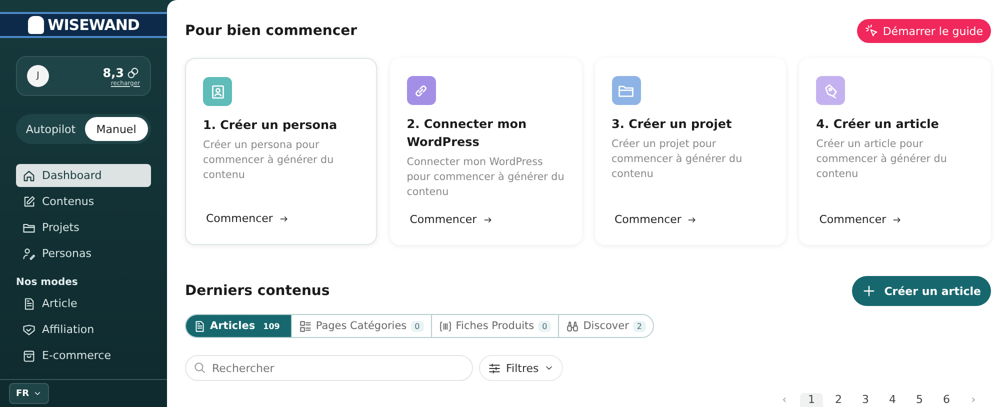 The image size is (1000, 407). What do you see at coordinates (83, 329) in the screenshot?
I see `nav-item: Affiliation` at bounding box center [83, 329].